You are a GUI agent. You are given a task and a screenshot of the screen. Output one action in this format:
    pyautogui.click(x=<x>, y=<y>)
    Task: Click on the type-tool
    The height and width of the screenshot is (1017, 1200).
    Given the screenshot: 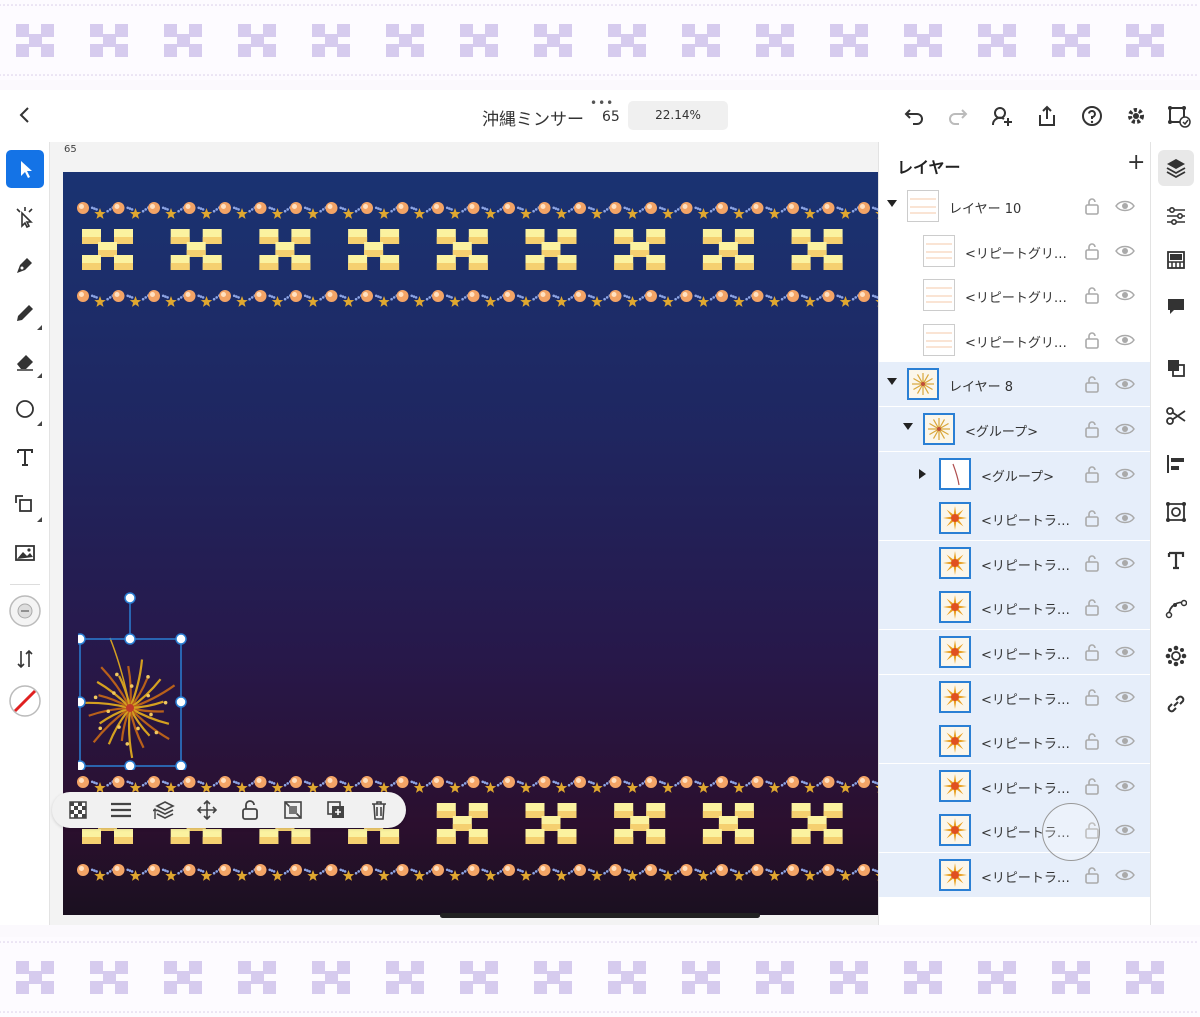 What is the action you would take?
    pyautogui.click(x=25, y=457)
    